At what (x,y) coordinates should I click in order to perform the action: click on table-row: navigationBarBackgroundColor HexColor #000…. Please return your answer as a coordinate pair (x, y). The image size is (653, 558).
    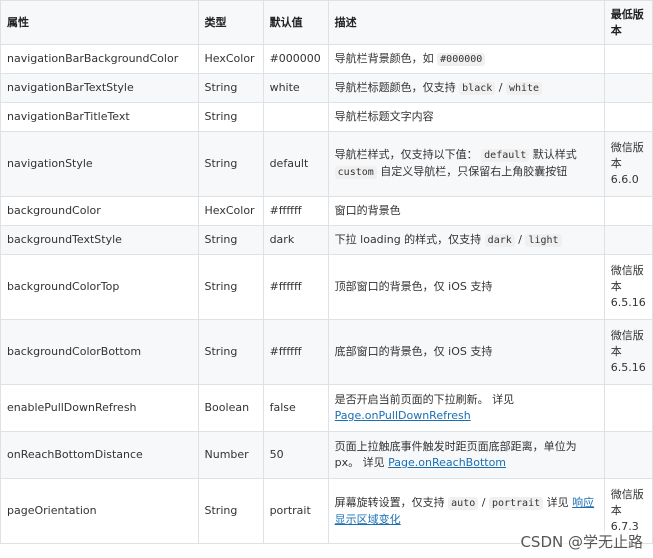
    Looking at the image, I should click on (326, 59).